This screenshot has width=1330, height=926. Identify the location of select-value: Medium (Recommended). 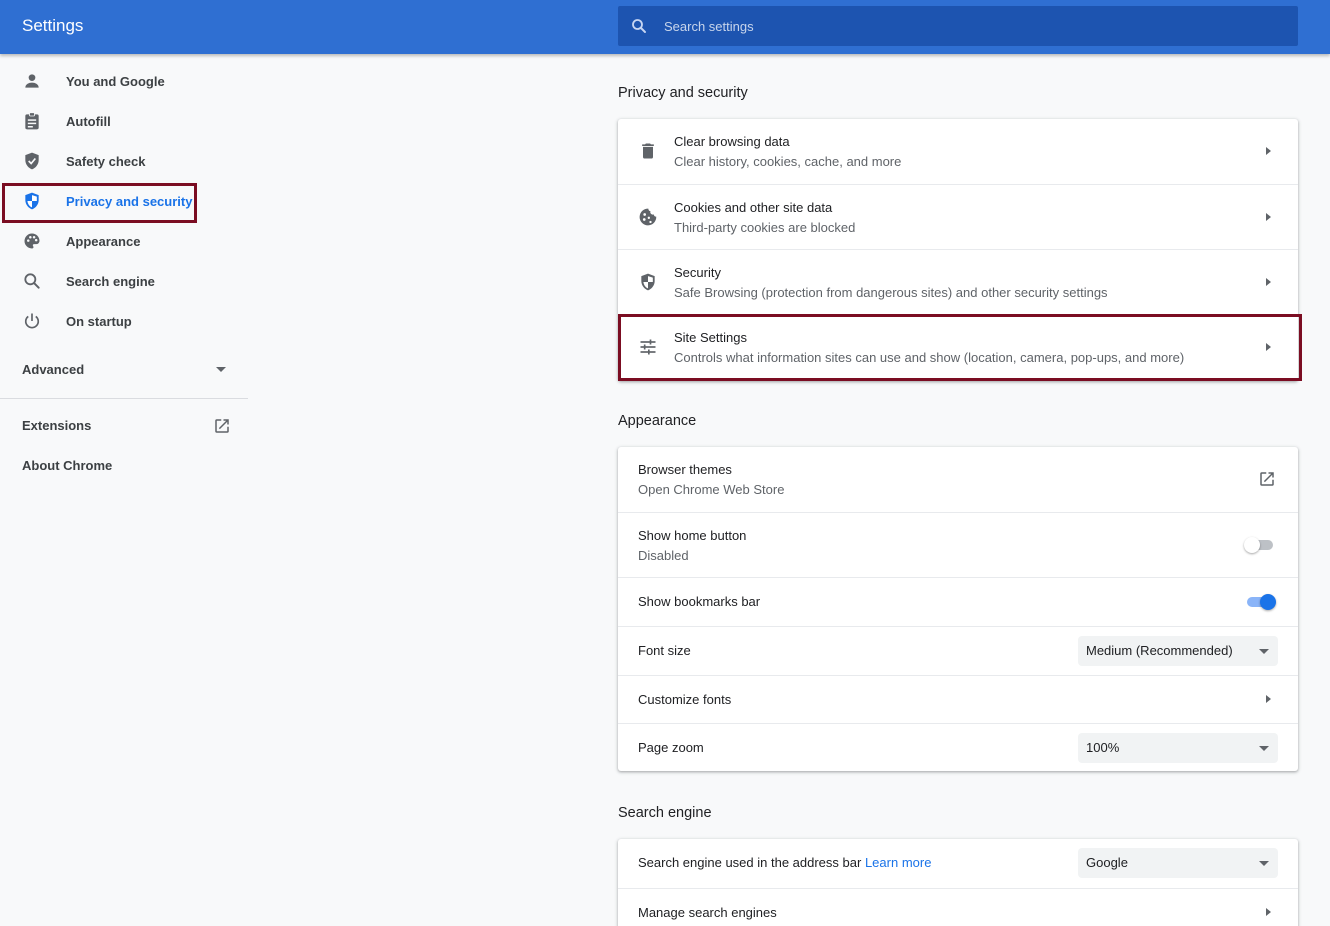
(1159, 650).